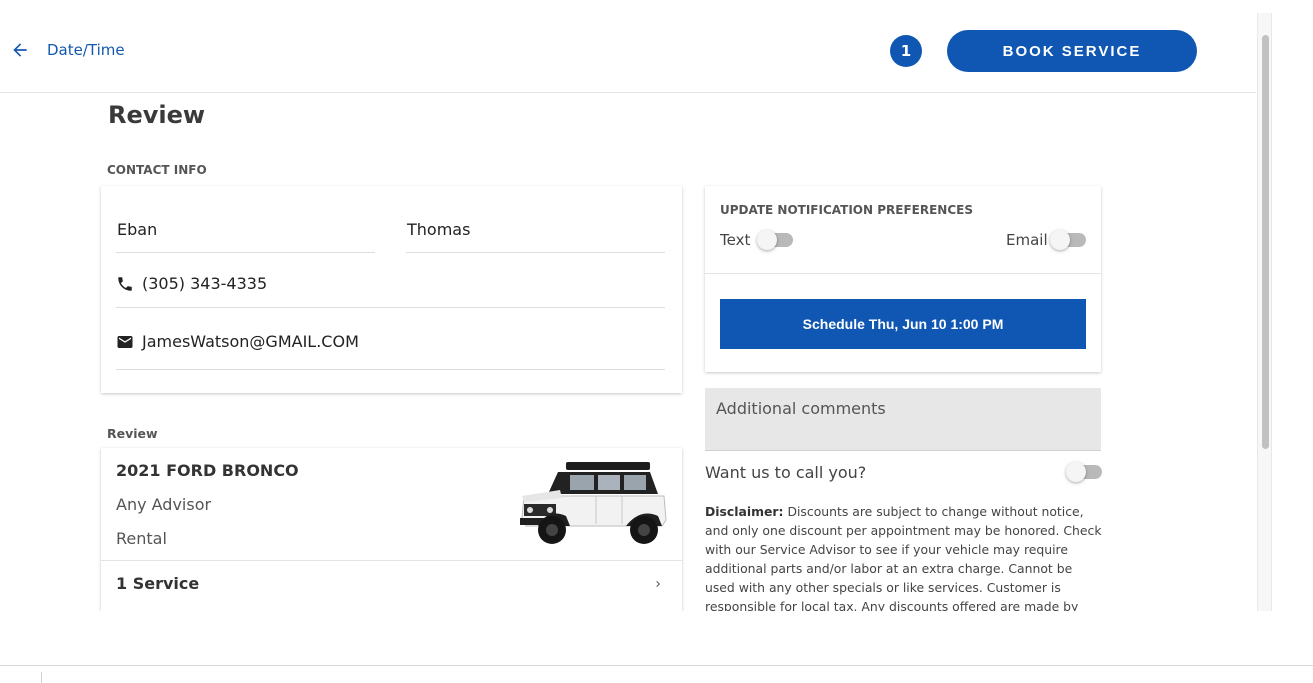 The height and width of the screenshot is (683, 1313). What do you see at coordinates (132, 433) in the screenshot?
I see `review-label: Review` at bounding box center [132, 433].